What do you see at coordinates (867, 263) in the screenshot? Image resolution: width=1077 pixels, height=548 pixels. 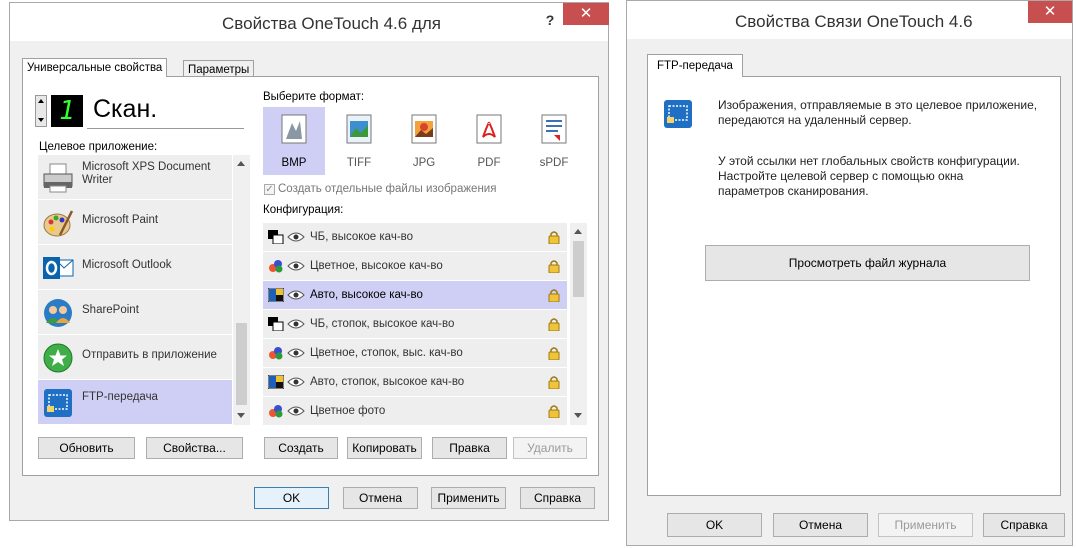 I see `view-log-button: Просмотреть файл журнала` at bounding box center [867, 263].